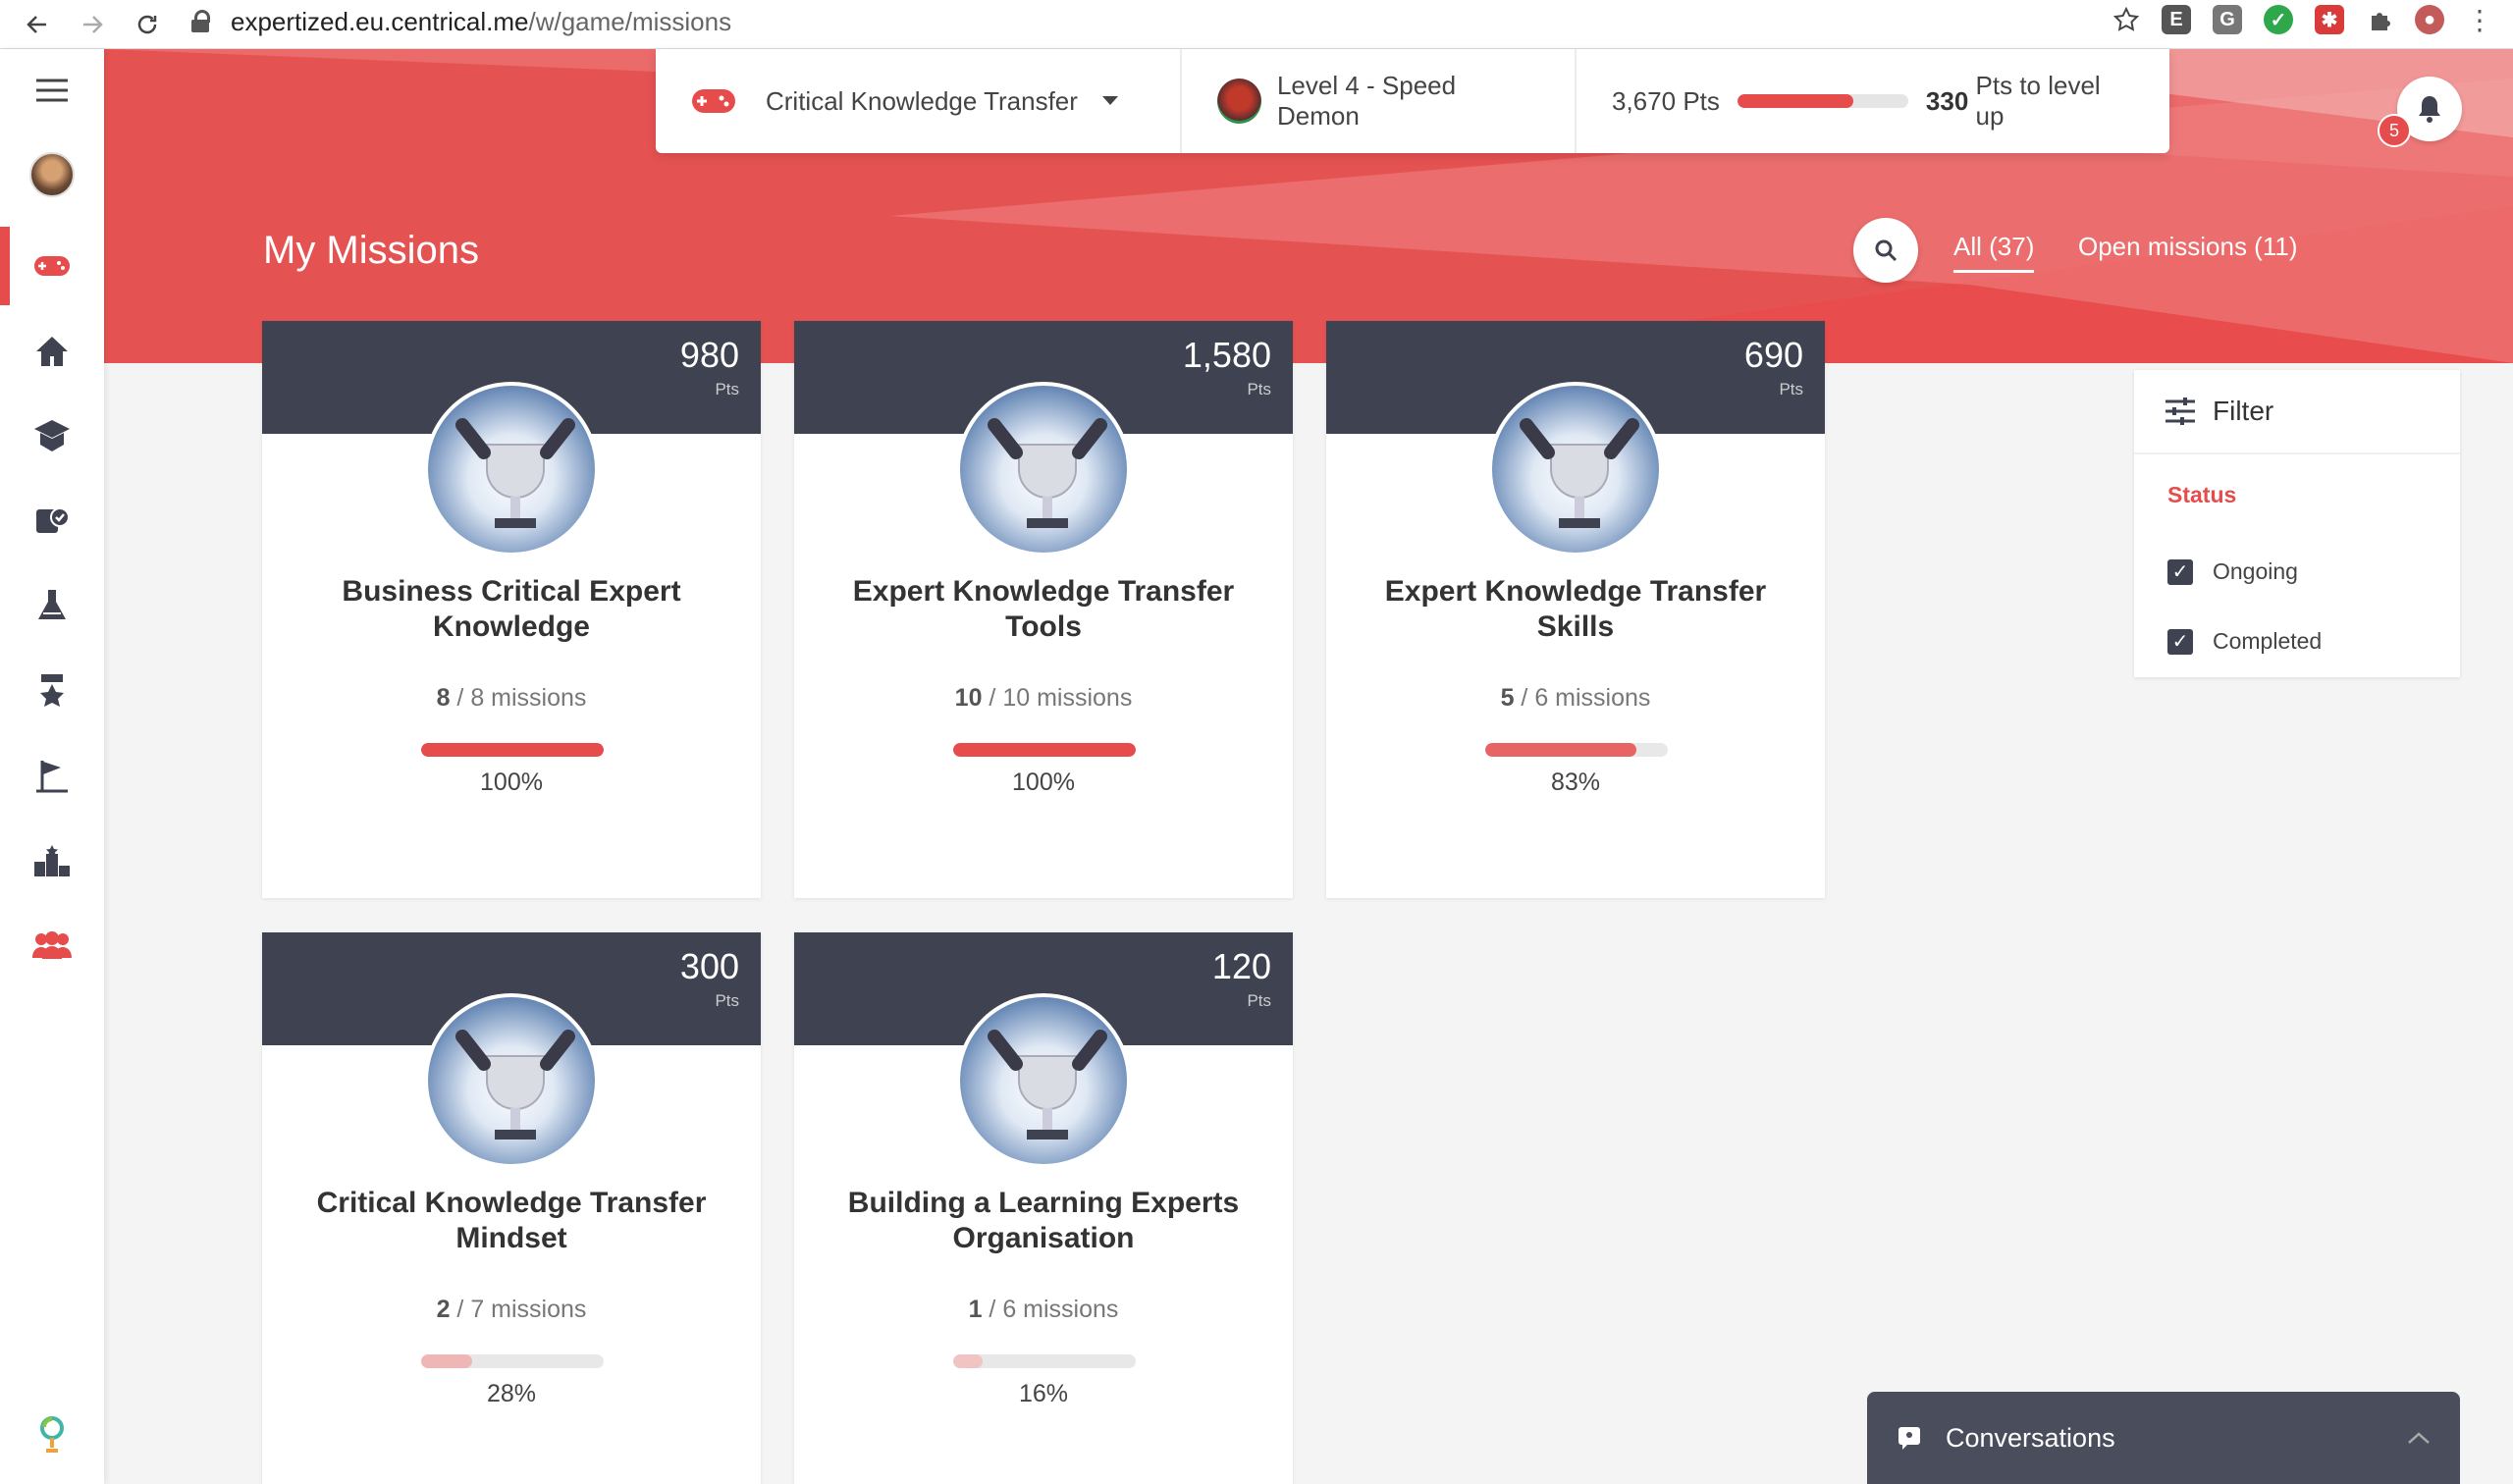 This screenshot has width=2513, height=1484. Describe the element at coordinates (1227, 355) in the screenshot. I see `mission-points: 1,580` at that location.